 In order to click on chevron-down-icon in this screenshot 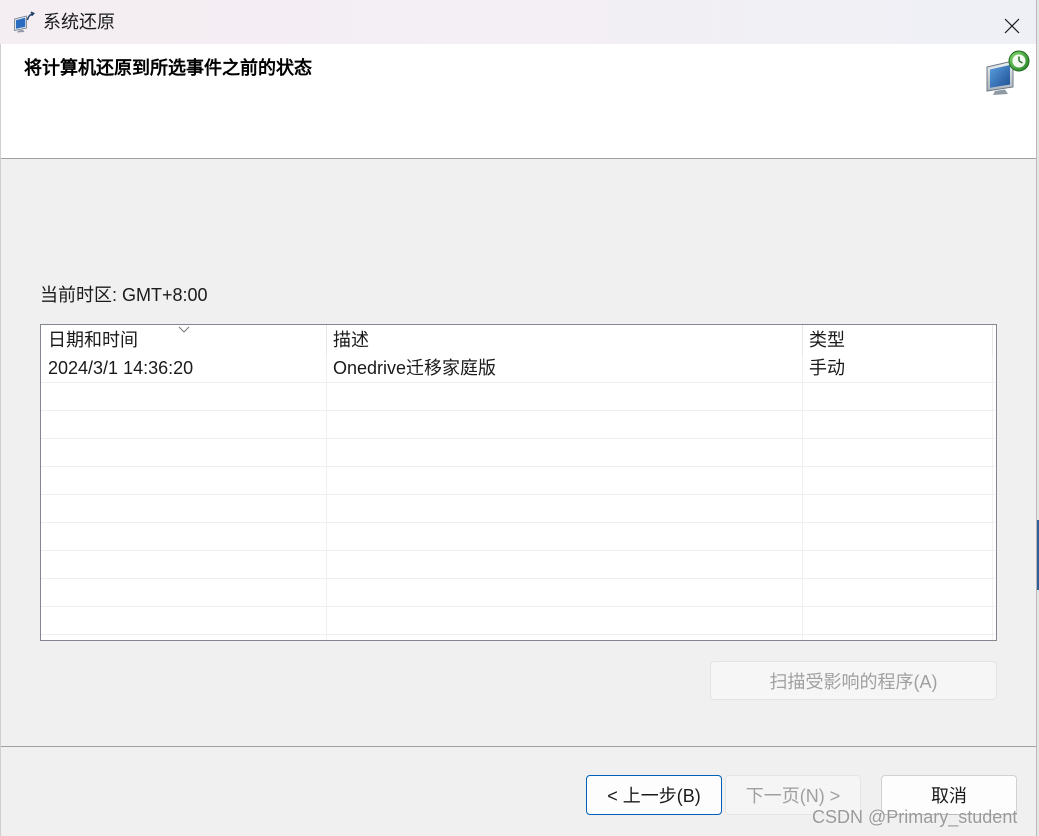, I will do `click(184, 330)`.